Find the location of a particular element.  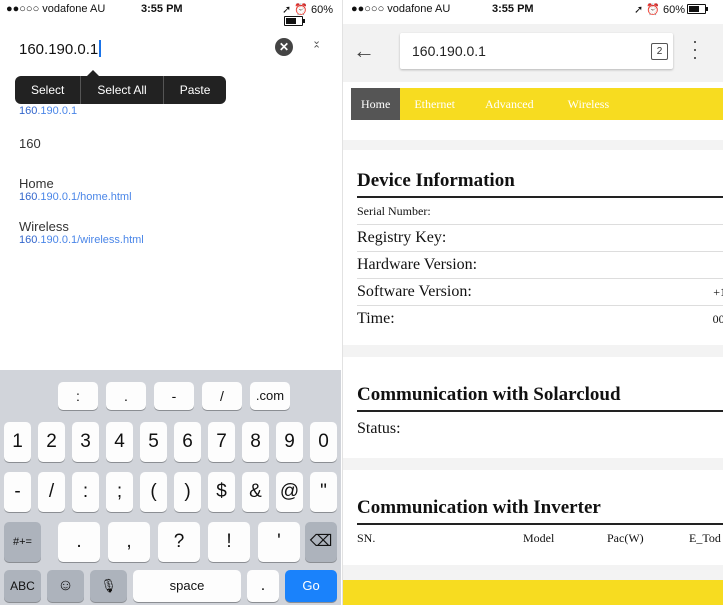

inverter-table-header: SN. Model Pac(W) E_Tod is located at coordinates (540, 538).